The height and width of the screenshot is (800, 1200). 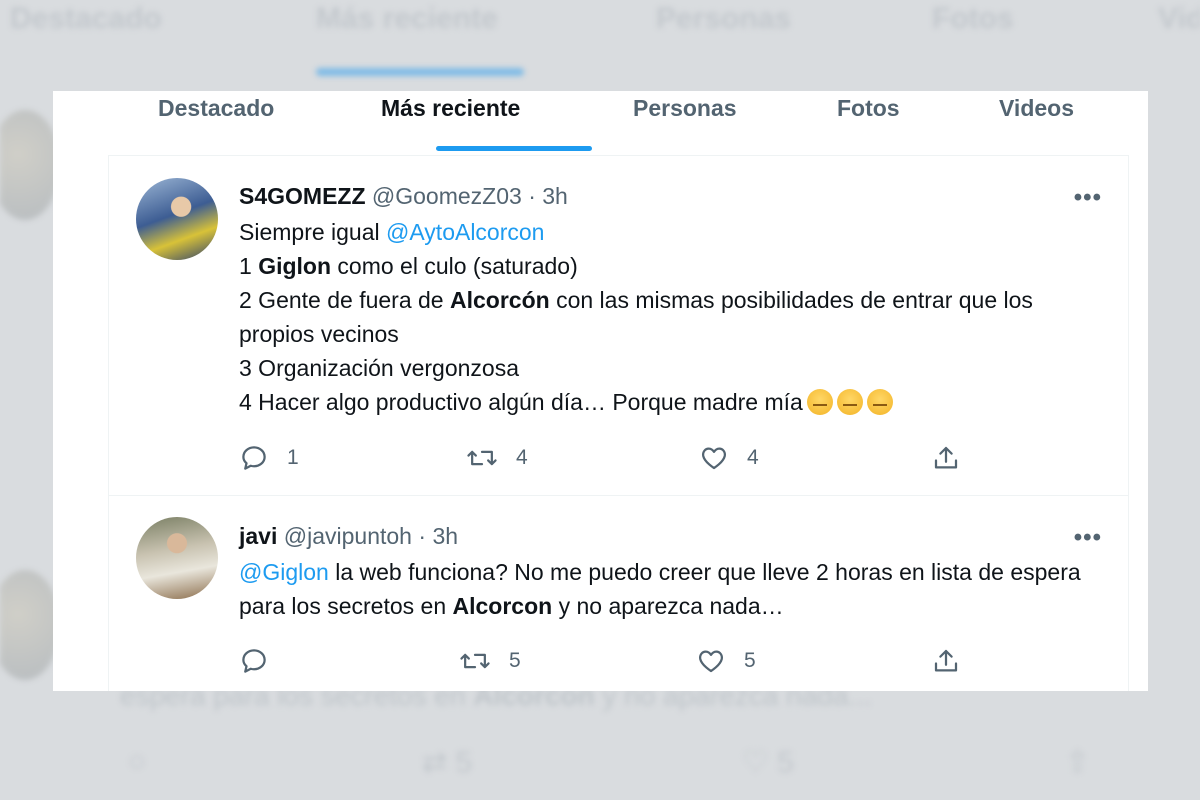 I want to click on retweet-button: 5, so click(x=490, y=661).